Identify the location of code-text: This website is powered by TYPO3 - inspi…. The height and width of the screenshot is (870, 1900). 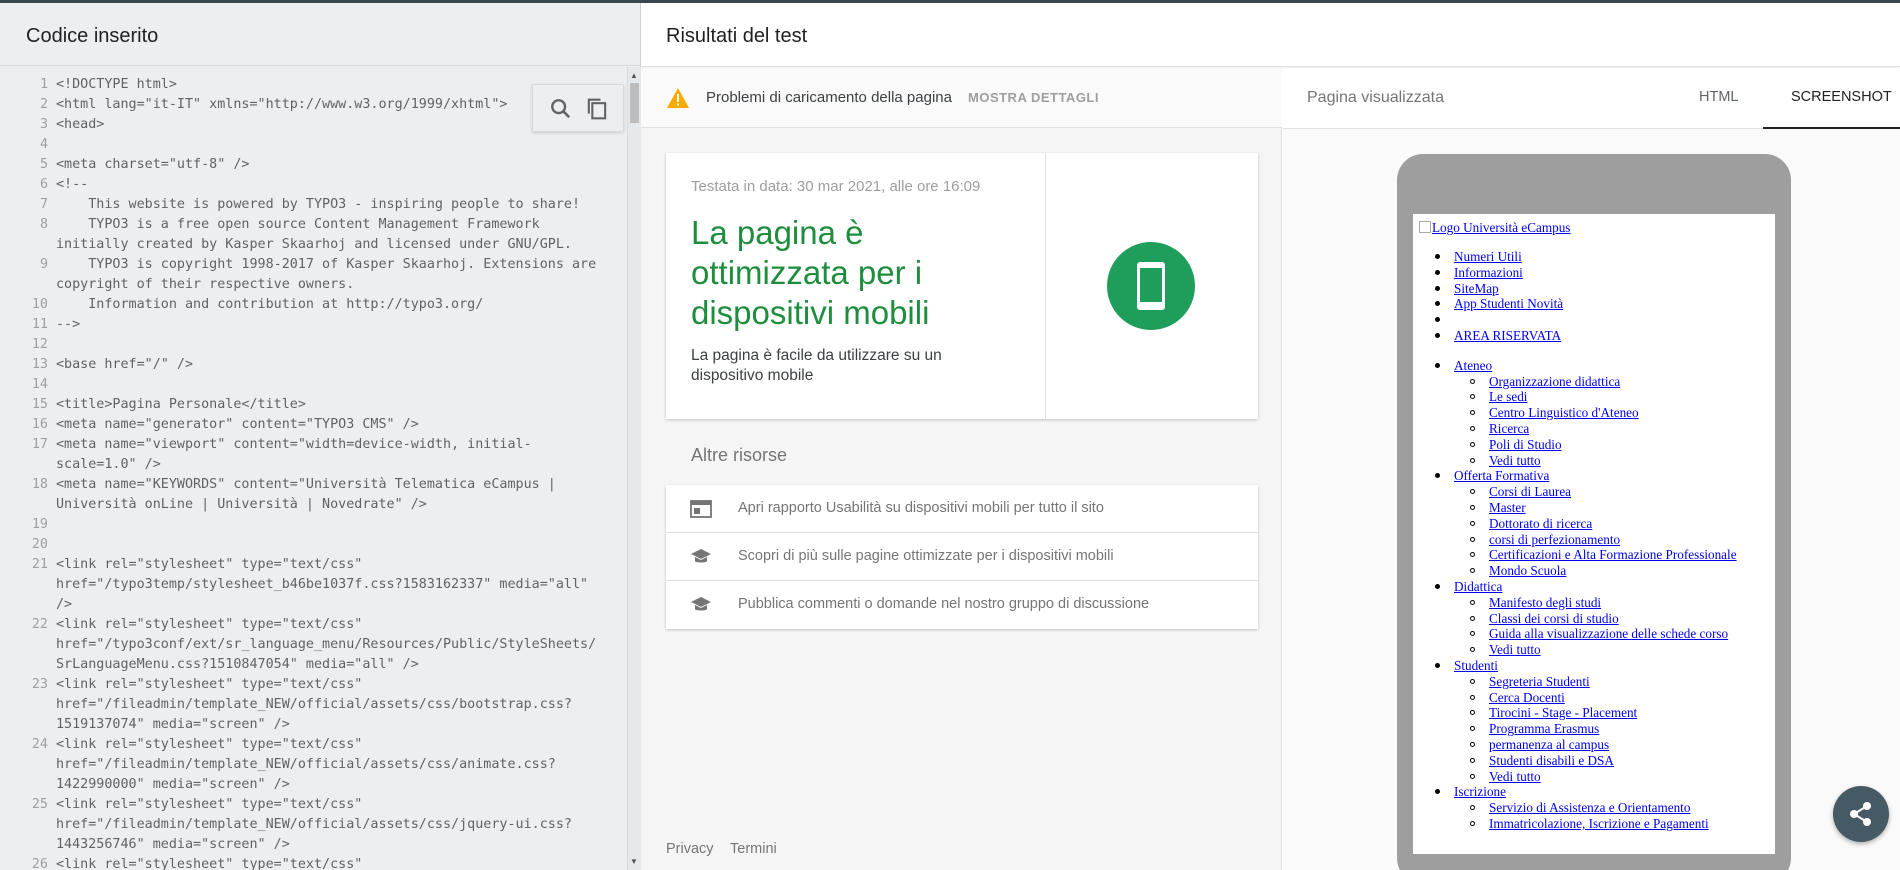
(318, 204).